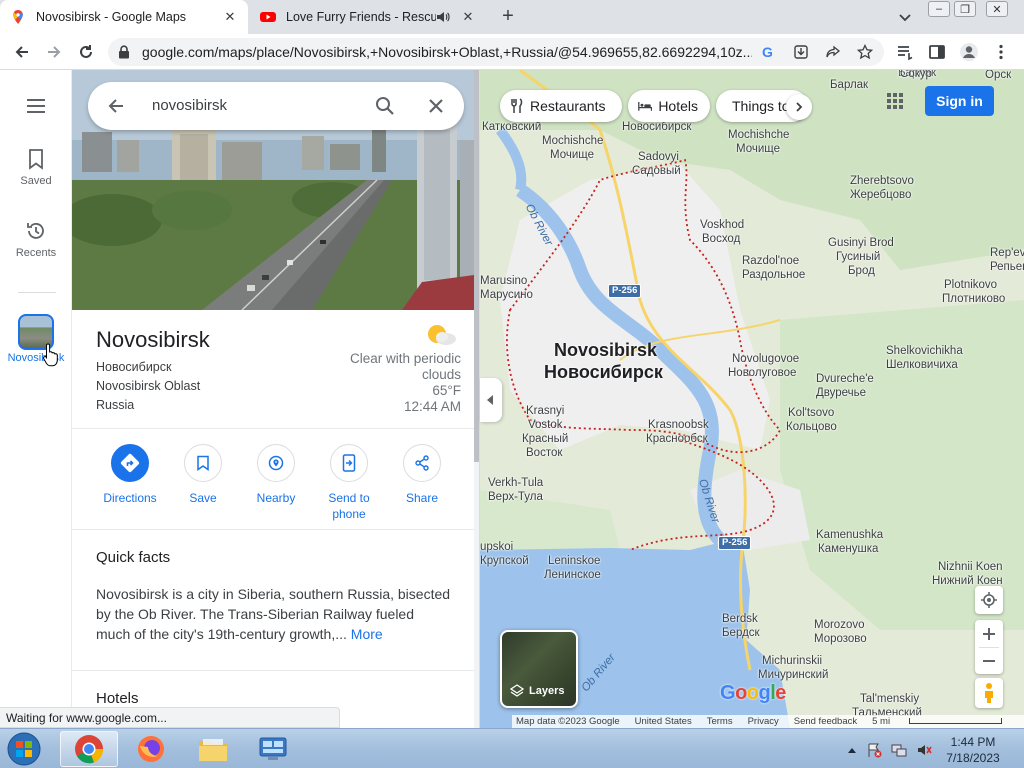  Describe the element at coordinates (833, 52) in the screenshot. I see `share-page-icon` at that location.